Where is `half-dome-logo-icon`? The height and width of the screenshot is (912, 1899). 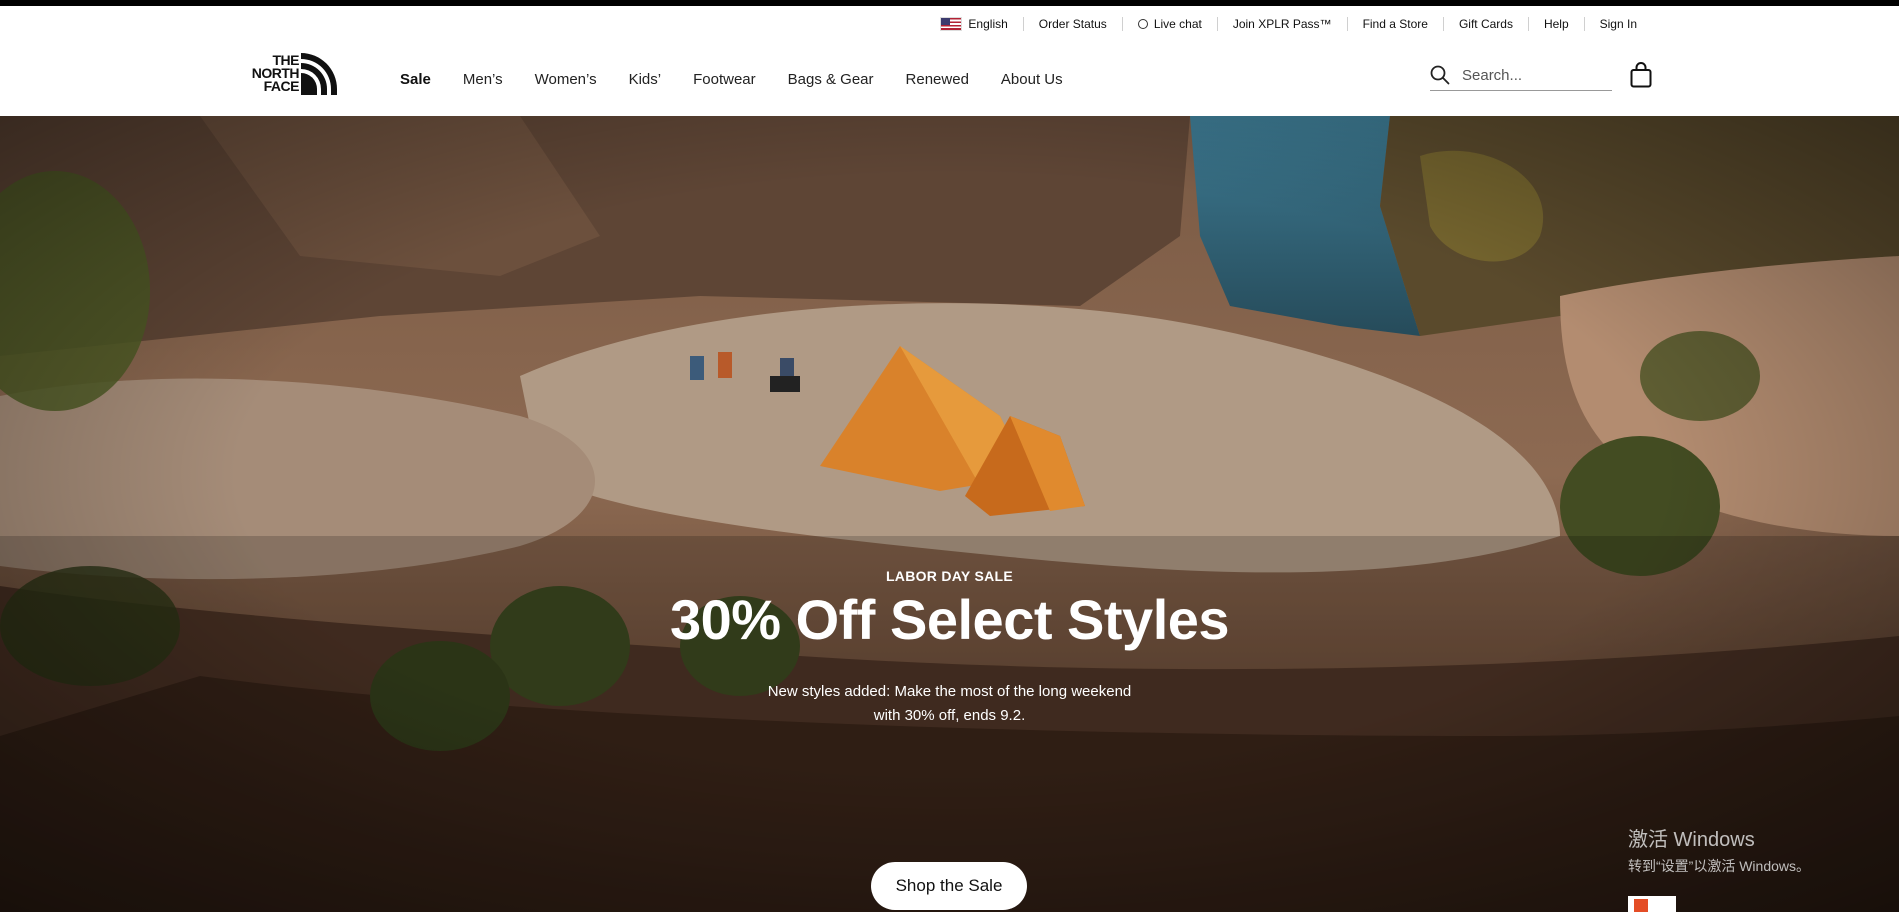 half-dome-logo-icon is located at coordinates (319, 74).